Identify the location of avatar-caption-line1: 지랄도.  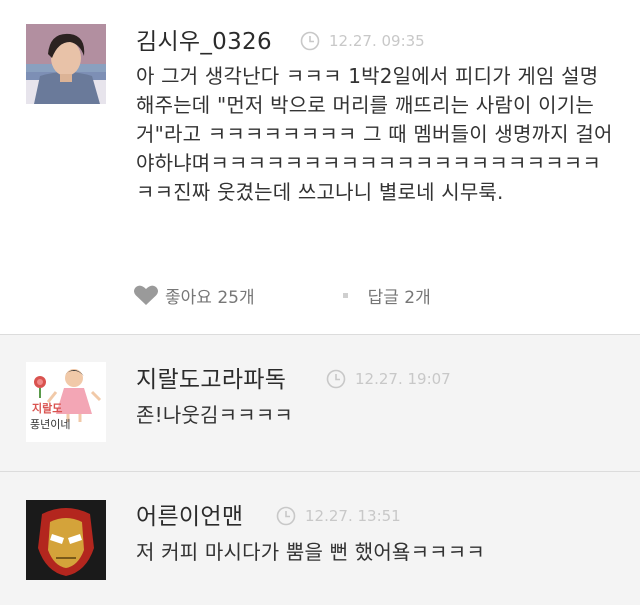
(47, 408).